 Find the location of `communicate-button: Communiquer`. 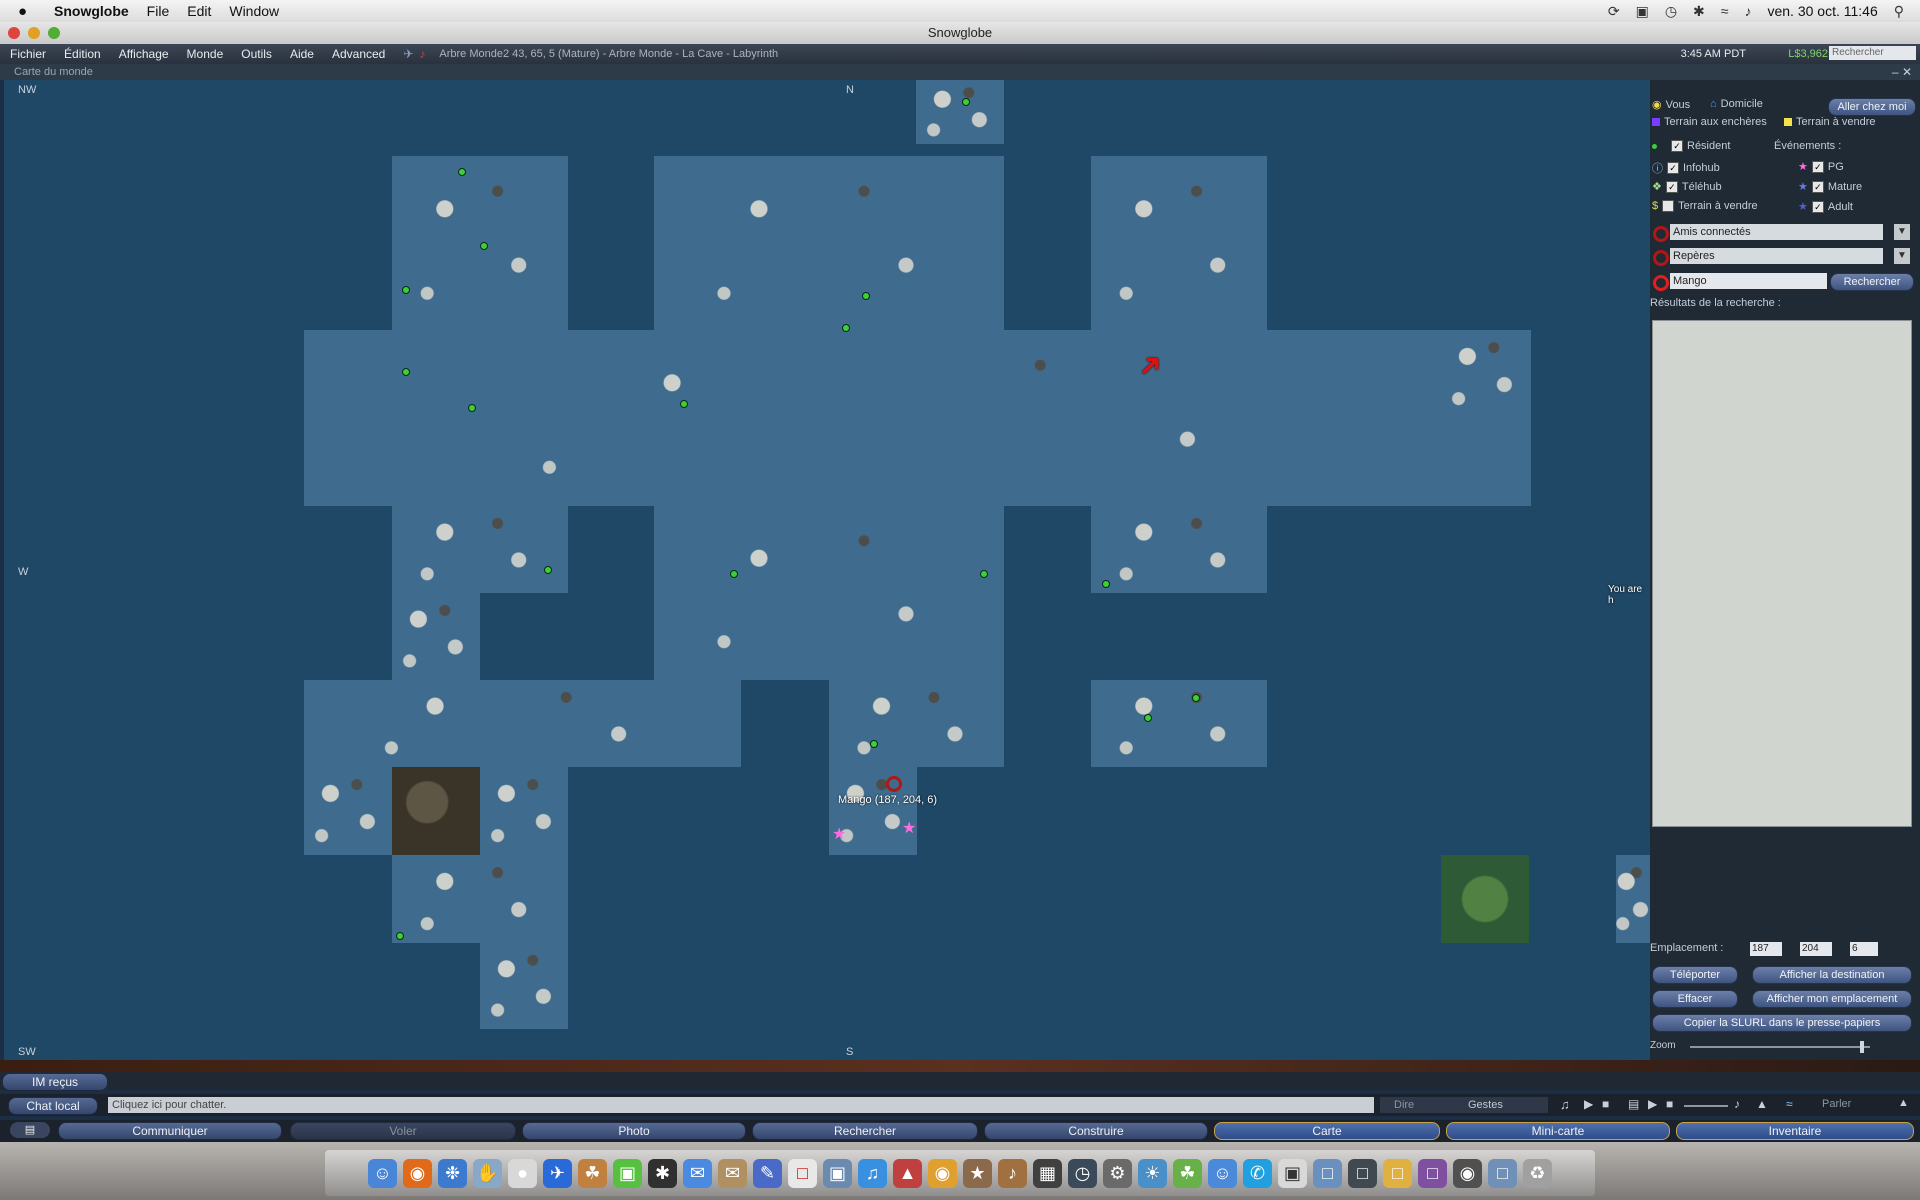

communicate-button: Communiquer is located at coordinates (170, 1131).